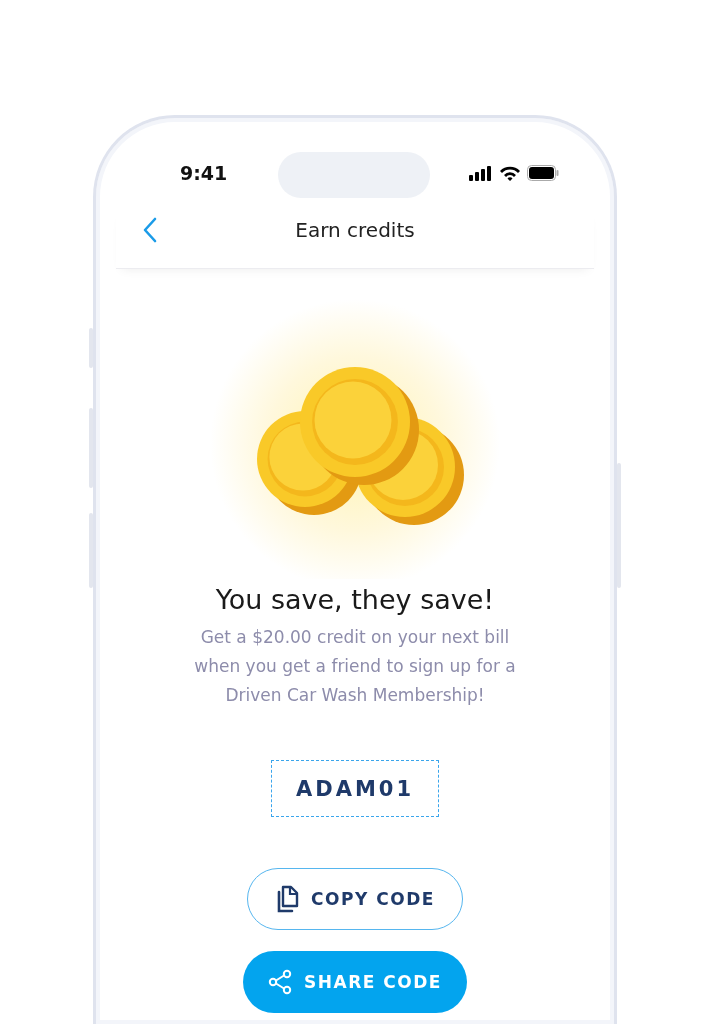 The image size is (709, 1024). I want to click on screen-title: Earn credits, so click(355, 230).